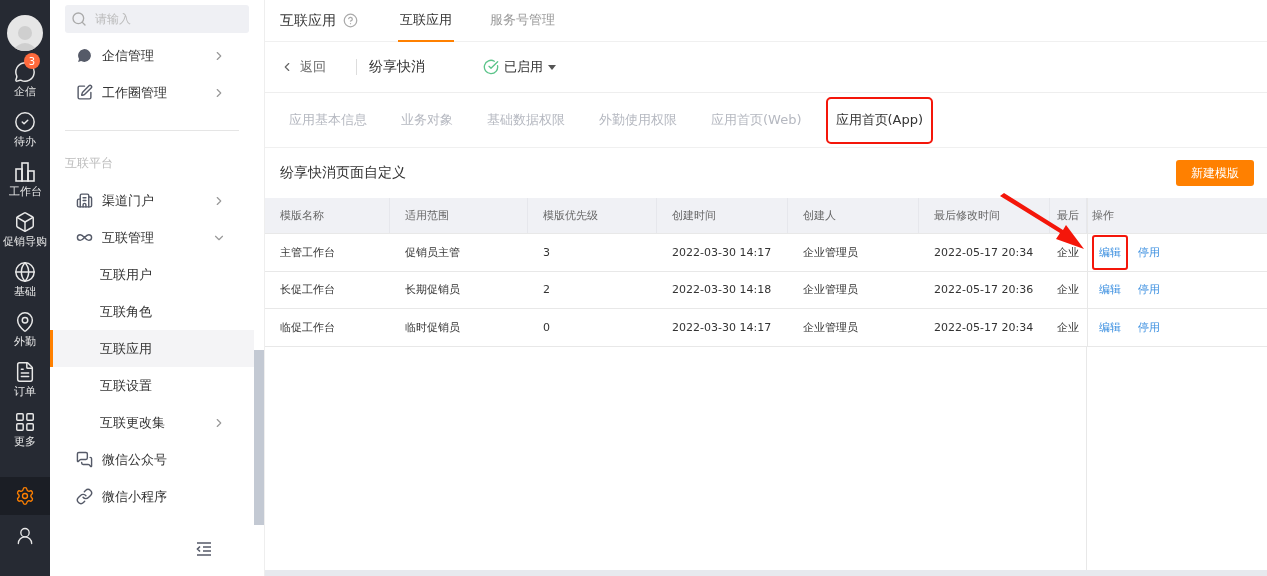 This screenshot has width=1267, height=576. Describe the element at coordinates (307, 327) in the screenshot. I see `table-cell-text: 临促工作台` at that location.